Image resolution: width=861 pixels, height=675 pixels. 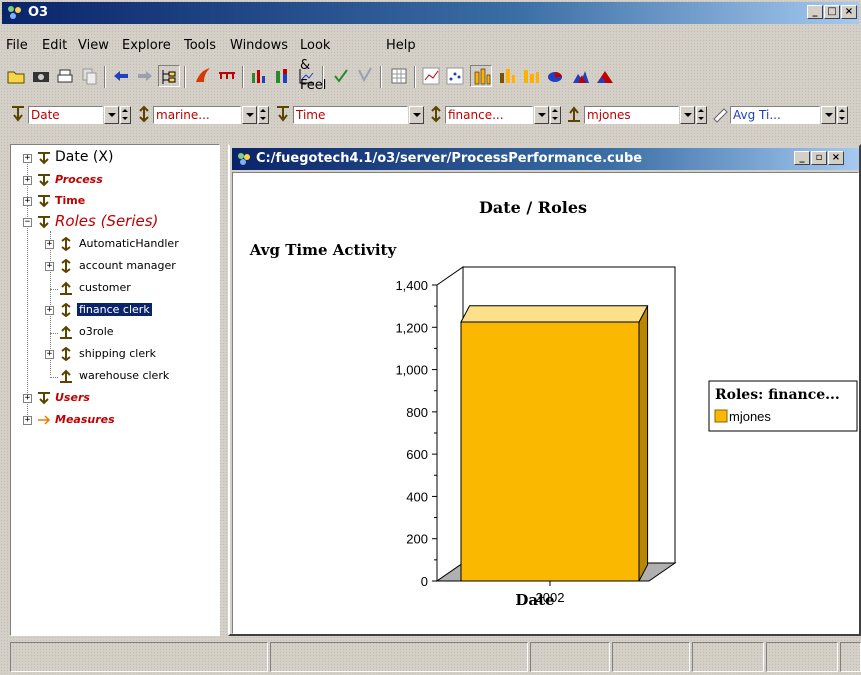 I want to click on y-tick-label: 200, so click(x=417, y=539).